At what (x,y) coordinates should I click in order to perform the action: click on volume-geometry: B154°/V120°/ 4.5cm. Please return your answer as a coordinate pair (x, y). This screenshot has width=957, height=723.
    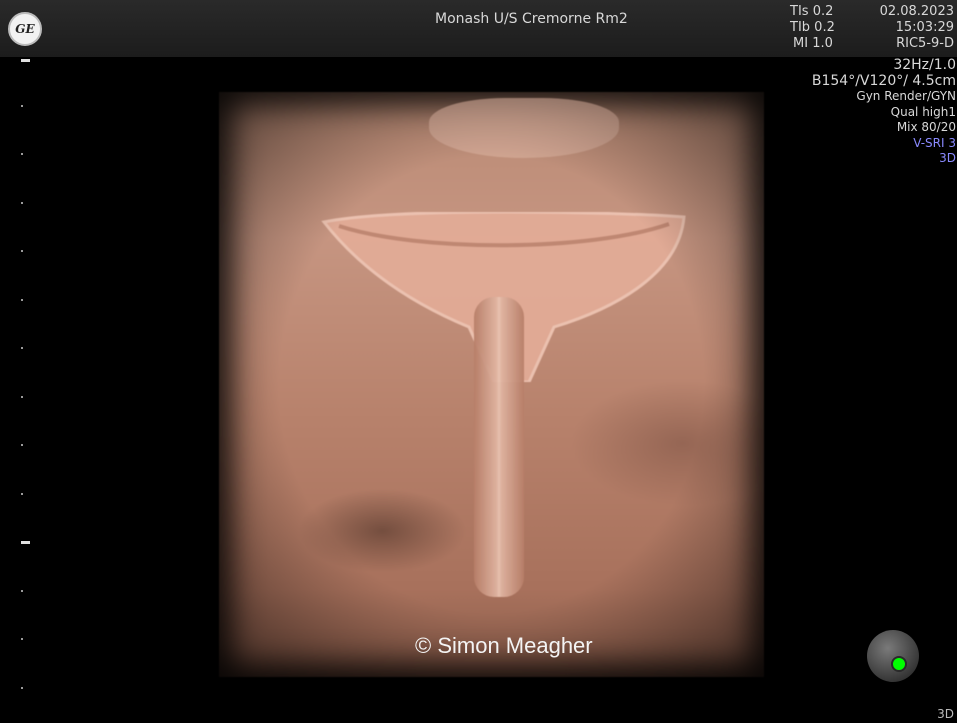
    Looking at the image, I should click on (883, 80).